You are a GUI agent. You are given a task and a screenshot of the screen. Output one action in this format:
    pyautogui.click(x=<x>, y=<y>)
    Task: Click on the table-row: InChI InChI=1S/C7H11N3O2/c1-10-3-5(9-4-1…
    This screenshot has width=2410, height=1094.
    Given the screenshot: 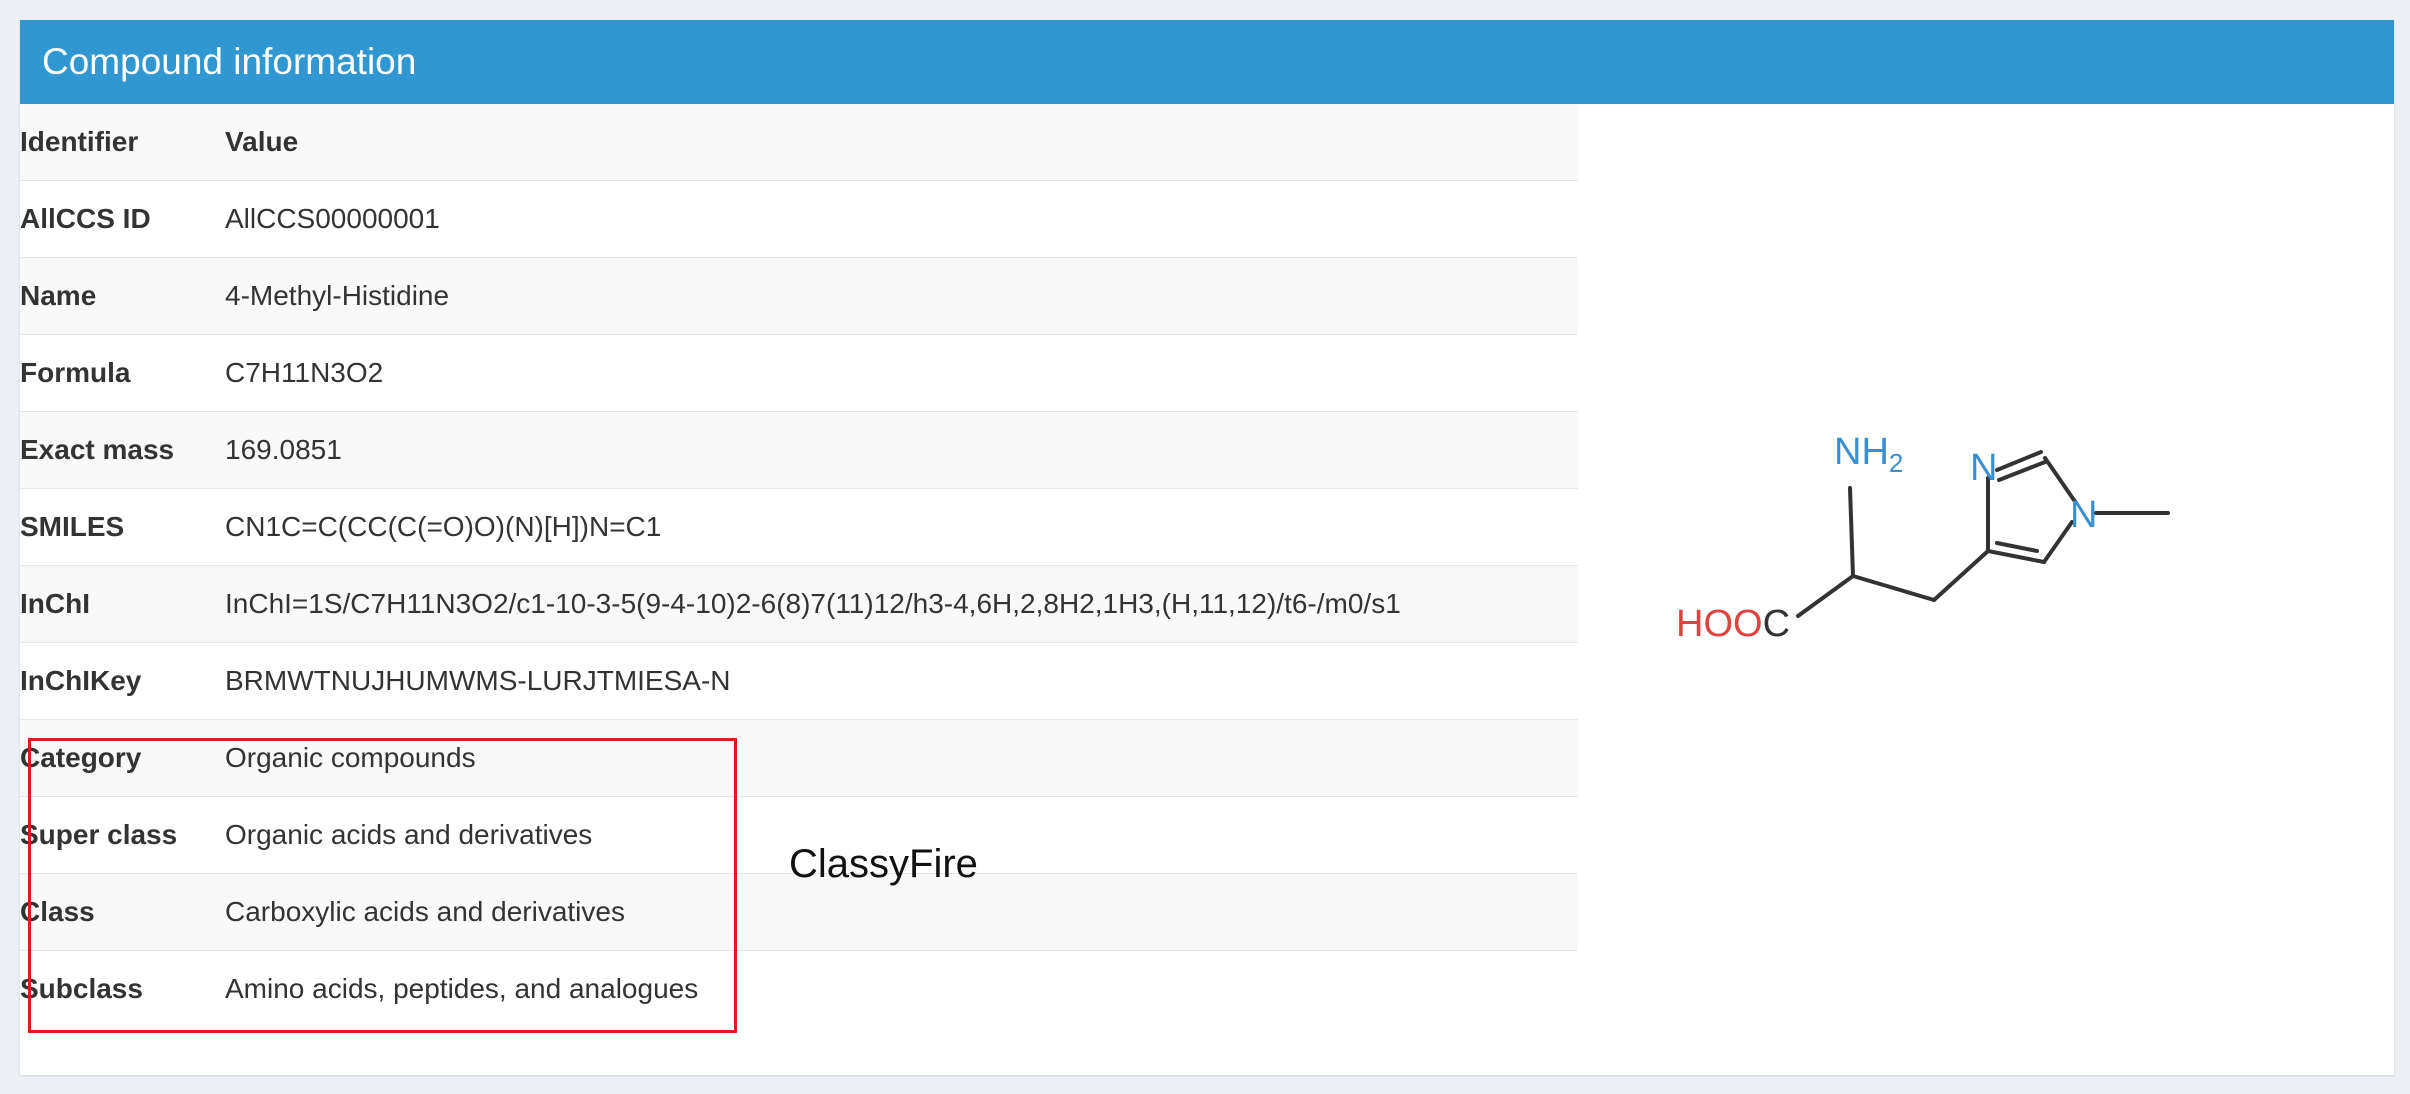 What is the action you would take?
    pyautogui.click(x=799, y=604)
    